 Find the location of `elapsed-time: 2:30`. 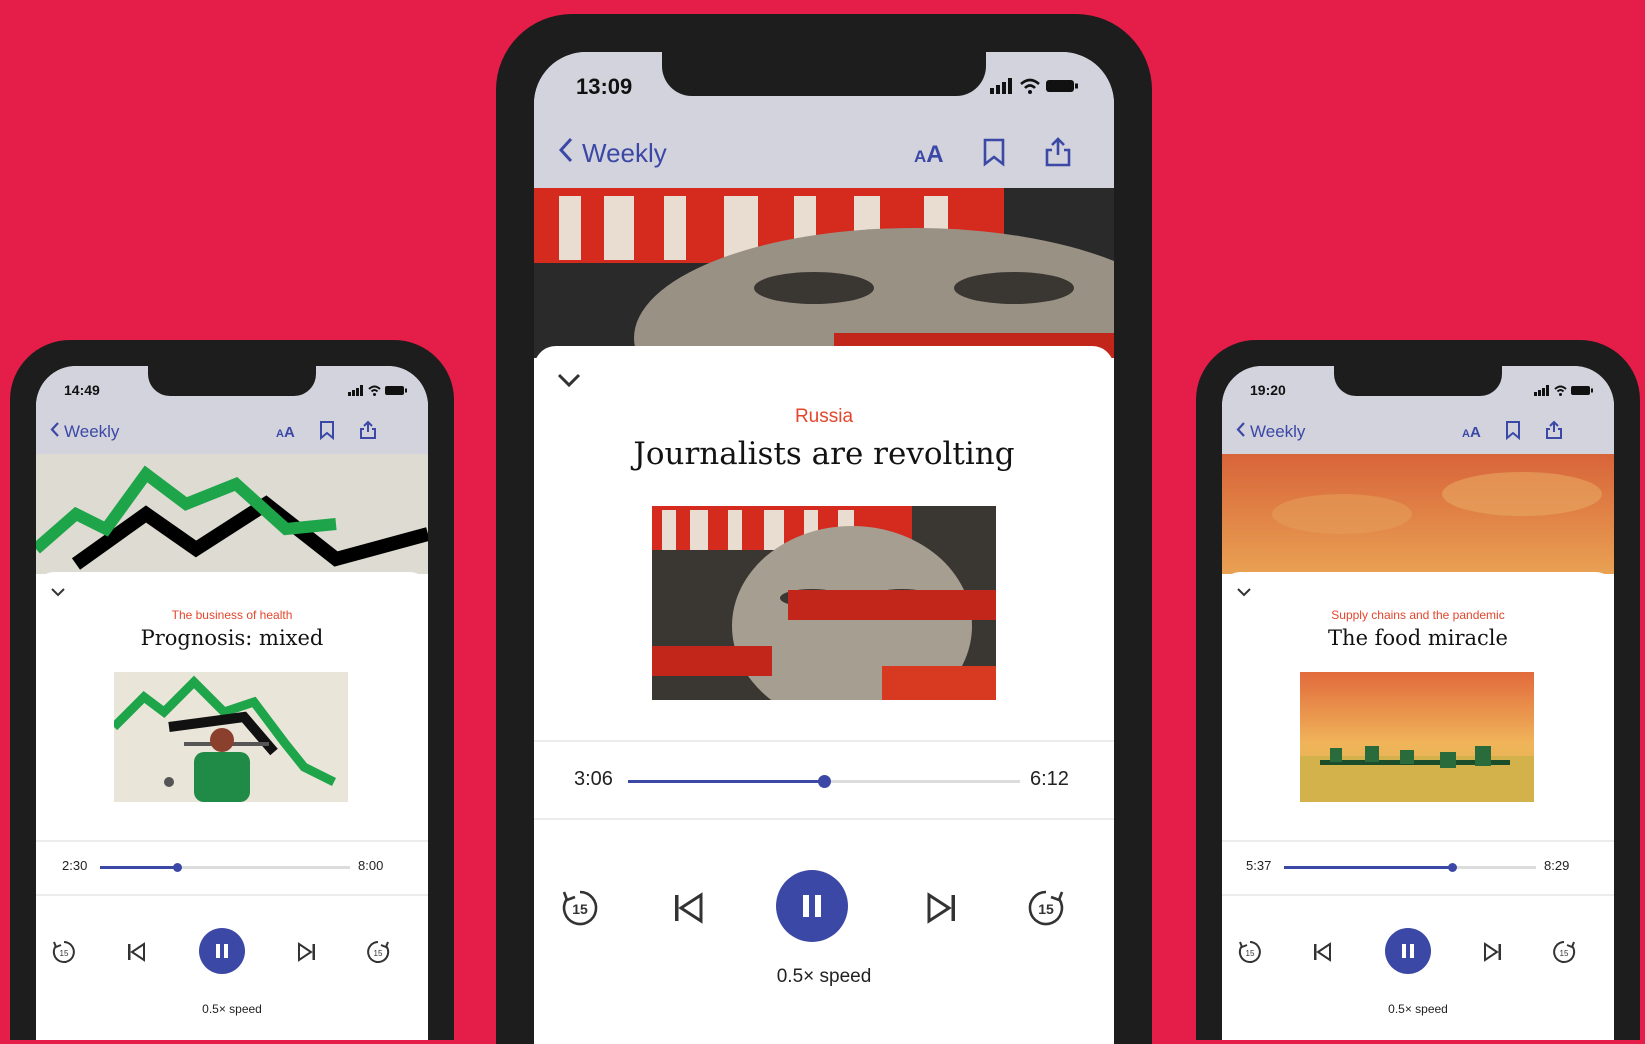

elapsed-time: 2:30 is located at coordinates (75, 865).